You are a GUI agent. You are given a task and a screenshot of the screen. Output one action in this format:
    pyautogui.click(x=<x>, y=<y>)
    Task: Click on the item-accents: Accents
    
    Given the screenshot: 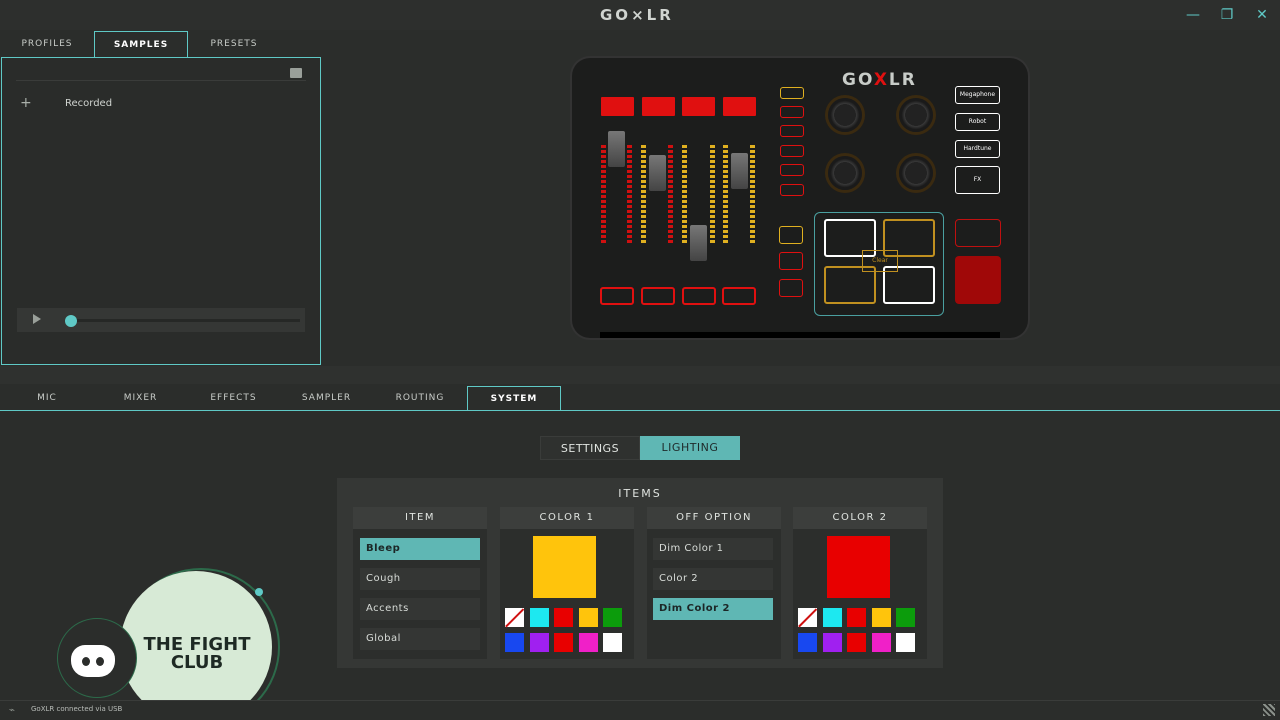 What is the action you would take?
    pyautogui.click(x=420, y=609)
    